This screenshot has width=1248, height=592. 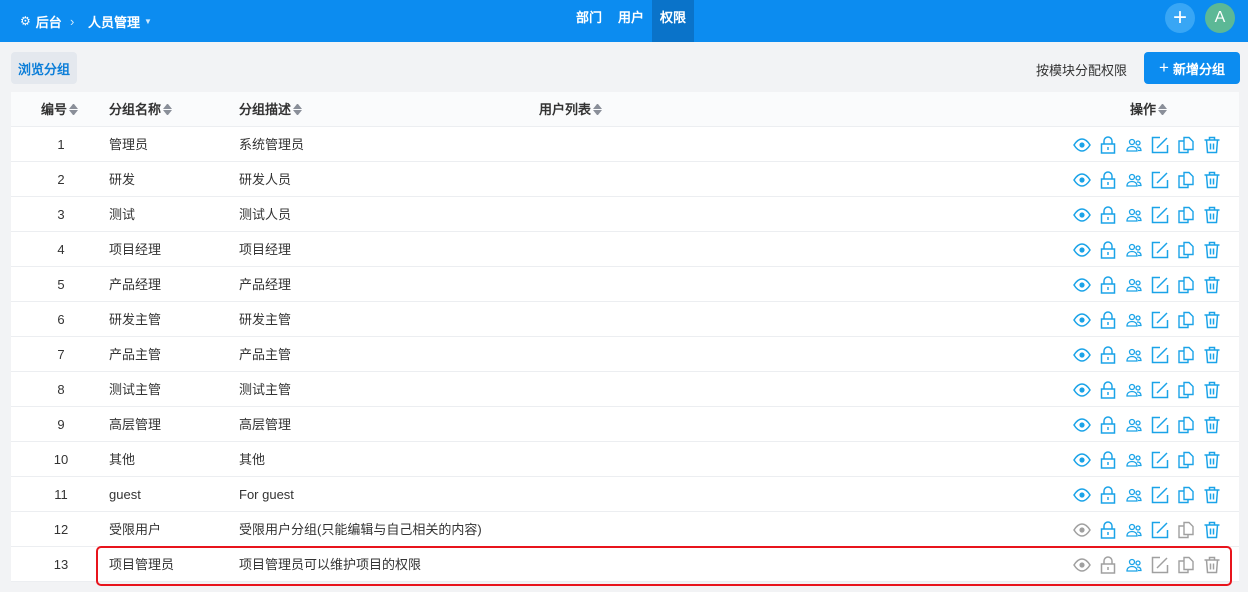 What do you see at coordinates (1192, 68) in the screenshot?
I see `add-group-button: + 新增分组` at bounding box center [1192, 68].